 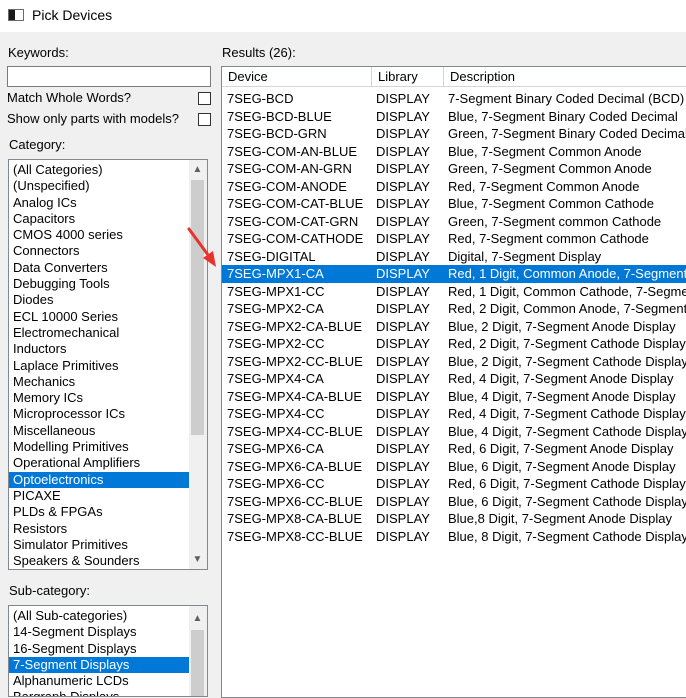 What do you see at coordinates (99, 398) in the screenshot?
I see `category-item: Memory ICs` at bounding box center [99, 398].